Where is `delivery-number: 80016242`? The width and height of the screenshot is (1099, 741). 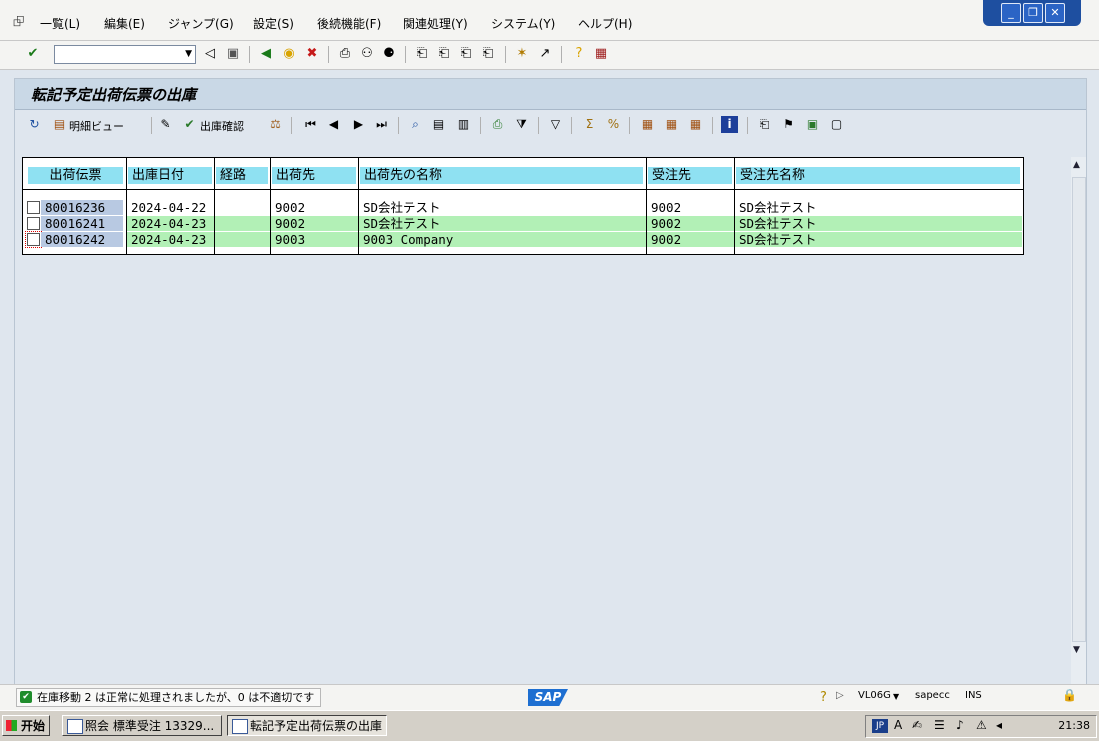
delivery-number: 80016242 is located at coordinates (82, 239).